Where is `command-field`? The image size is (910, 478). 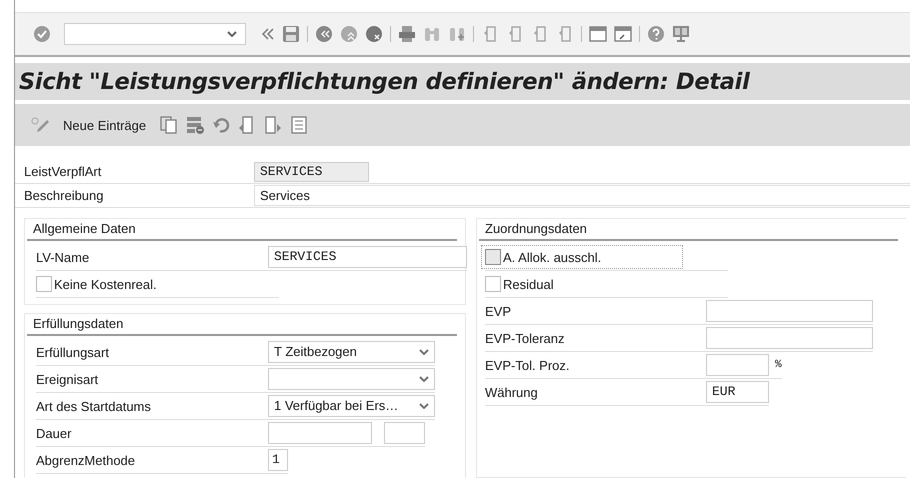 command-field is located at coordinates (155, 34).